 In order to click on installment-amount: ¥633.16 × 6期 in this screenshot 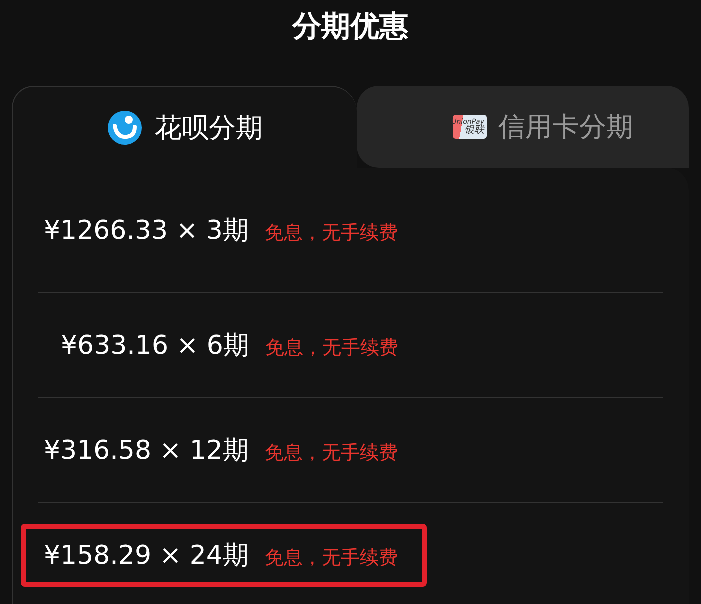, I will do `click(155, 346)`.